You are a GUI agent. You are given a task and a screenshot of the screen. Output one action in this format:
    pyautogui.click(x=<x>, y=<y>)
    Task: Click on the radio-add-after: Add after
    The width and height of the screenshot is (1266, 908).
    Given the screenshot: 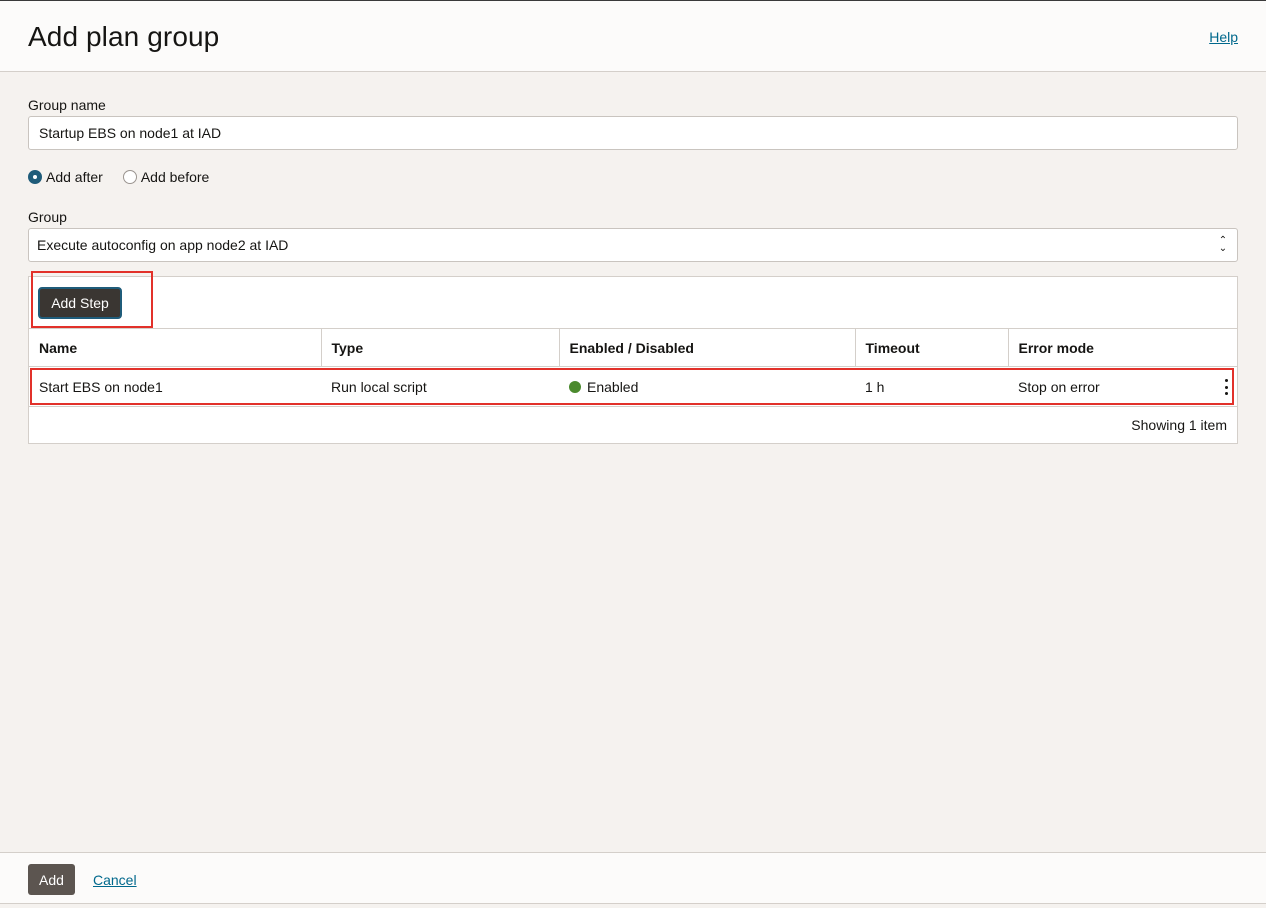 What is the action you would take?
    pyautogui.click(x=65, y=177)
    